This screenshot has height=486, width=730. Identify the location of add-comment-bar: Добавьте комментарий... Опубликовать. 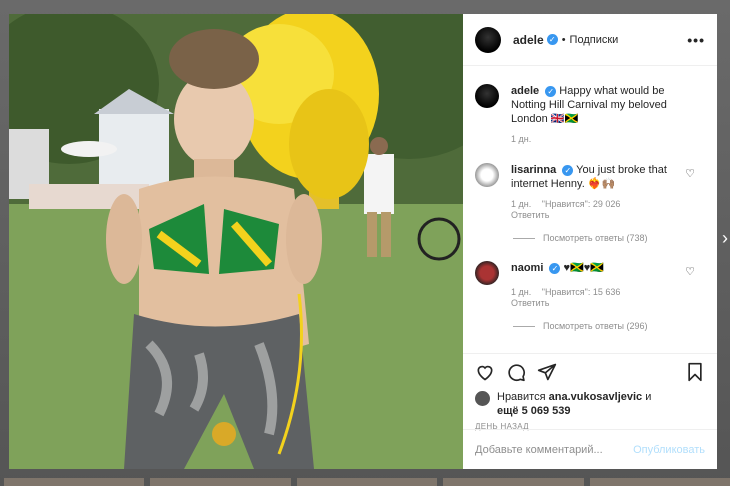
(590, 449).